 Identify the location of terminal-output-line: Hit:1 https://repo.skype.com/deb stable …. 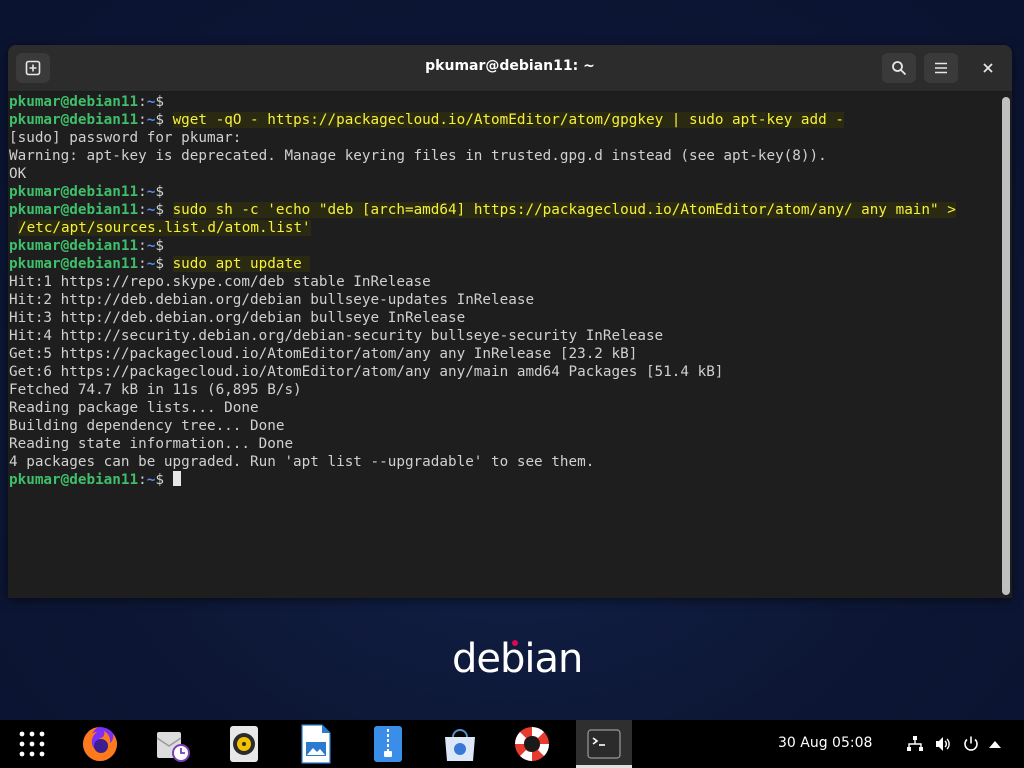
(504, 282).